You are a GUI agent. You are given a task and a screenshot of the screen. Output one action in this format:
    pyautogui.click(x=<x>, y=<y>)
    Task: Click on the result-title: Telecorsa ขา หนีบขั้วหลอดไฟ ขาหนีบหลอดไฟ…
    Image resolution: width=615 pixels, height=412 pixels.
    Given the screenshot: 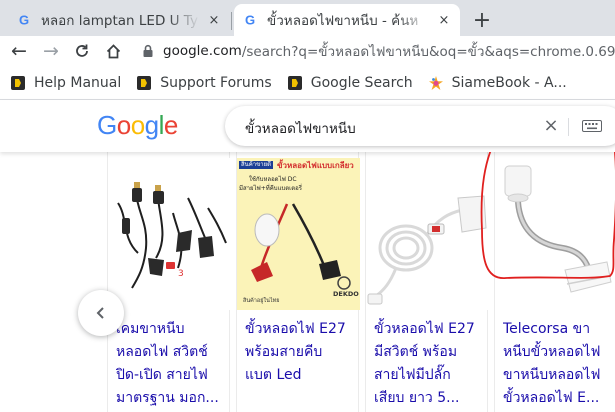 What is the action you would take?
    pyautogui.click(x=559, y=364)
    